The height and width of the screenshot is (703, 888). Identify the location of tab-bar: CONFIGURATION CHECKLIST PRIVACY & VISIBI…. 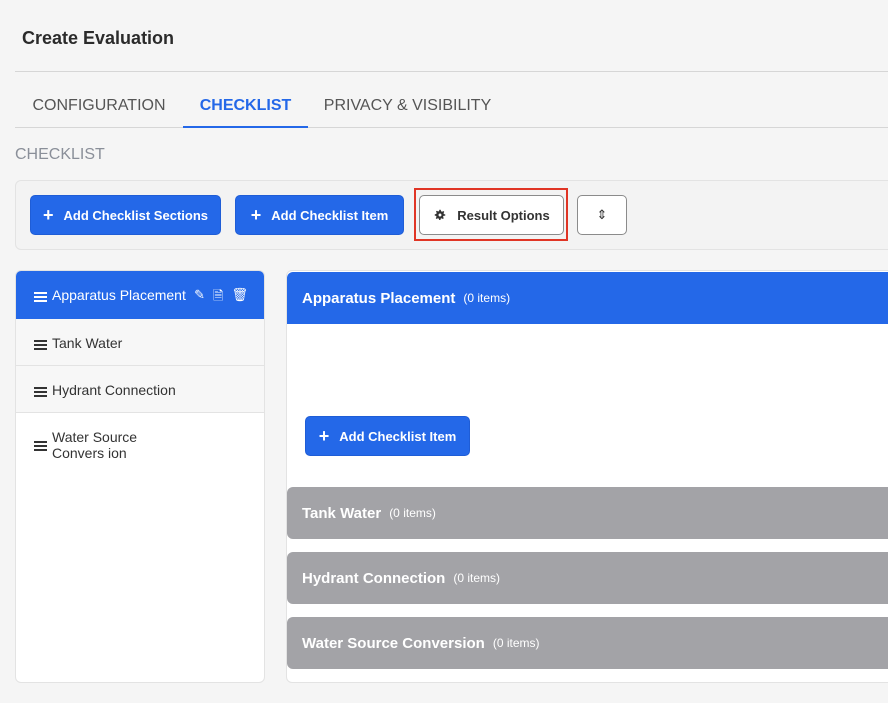
(451, 106).